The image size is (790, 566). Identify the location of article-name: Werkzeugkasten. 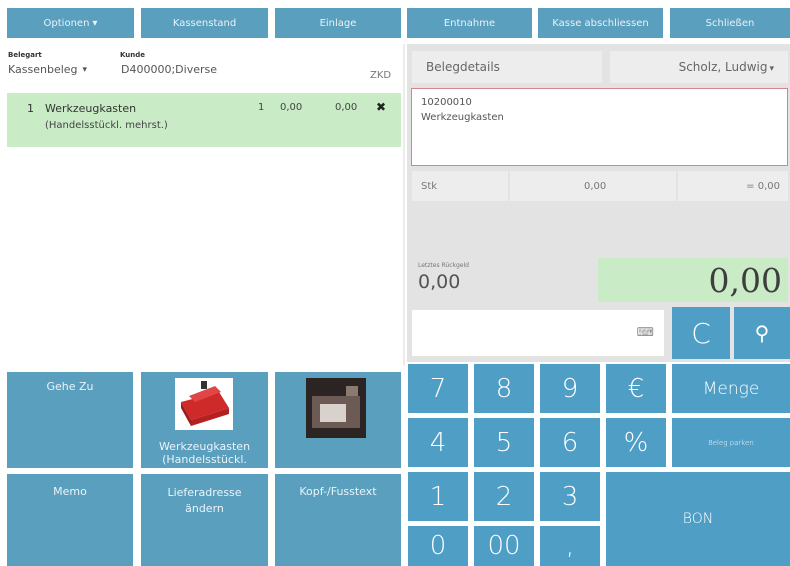
(462, 117).